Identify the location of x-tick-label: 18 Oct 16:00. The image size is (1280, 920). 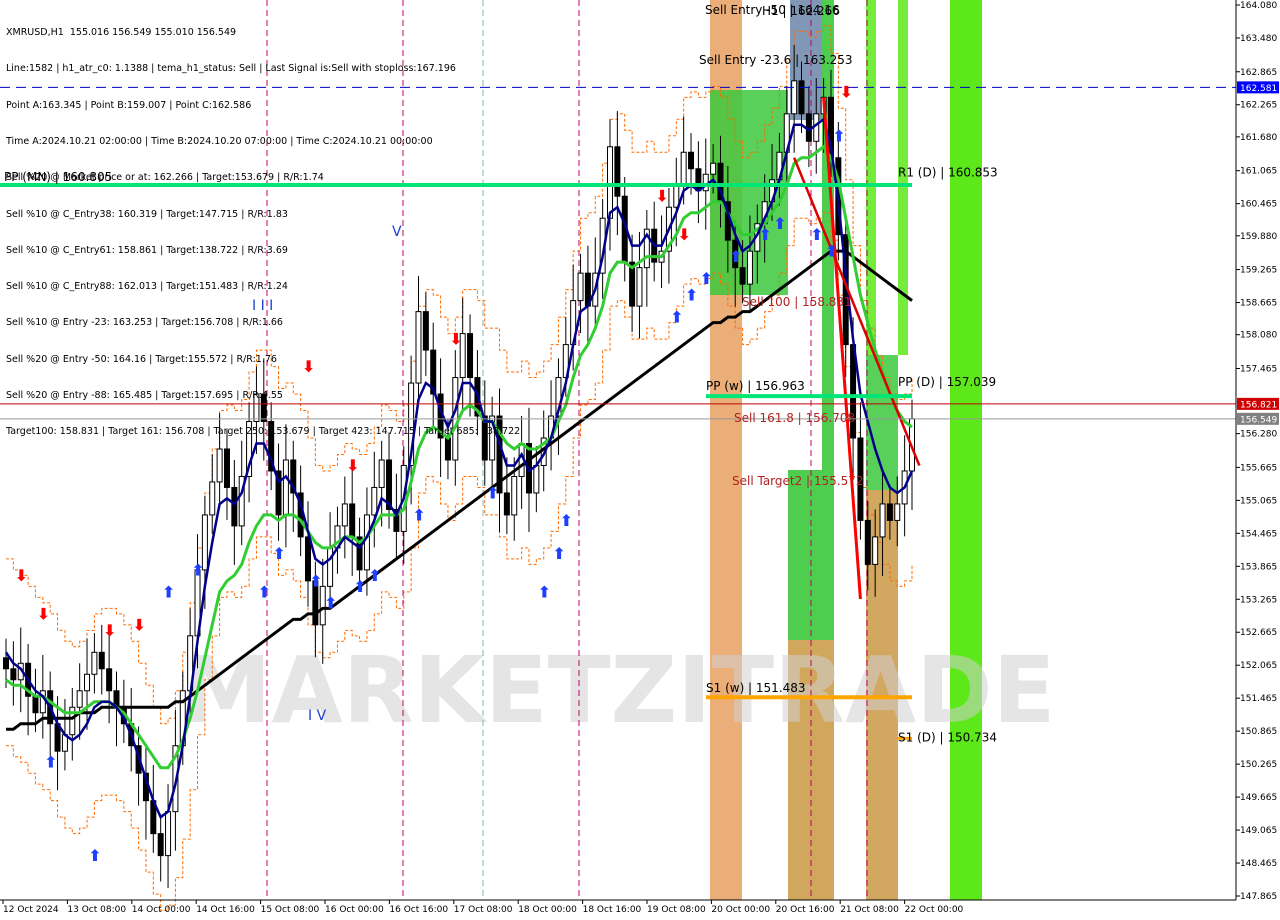
(612, 910).